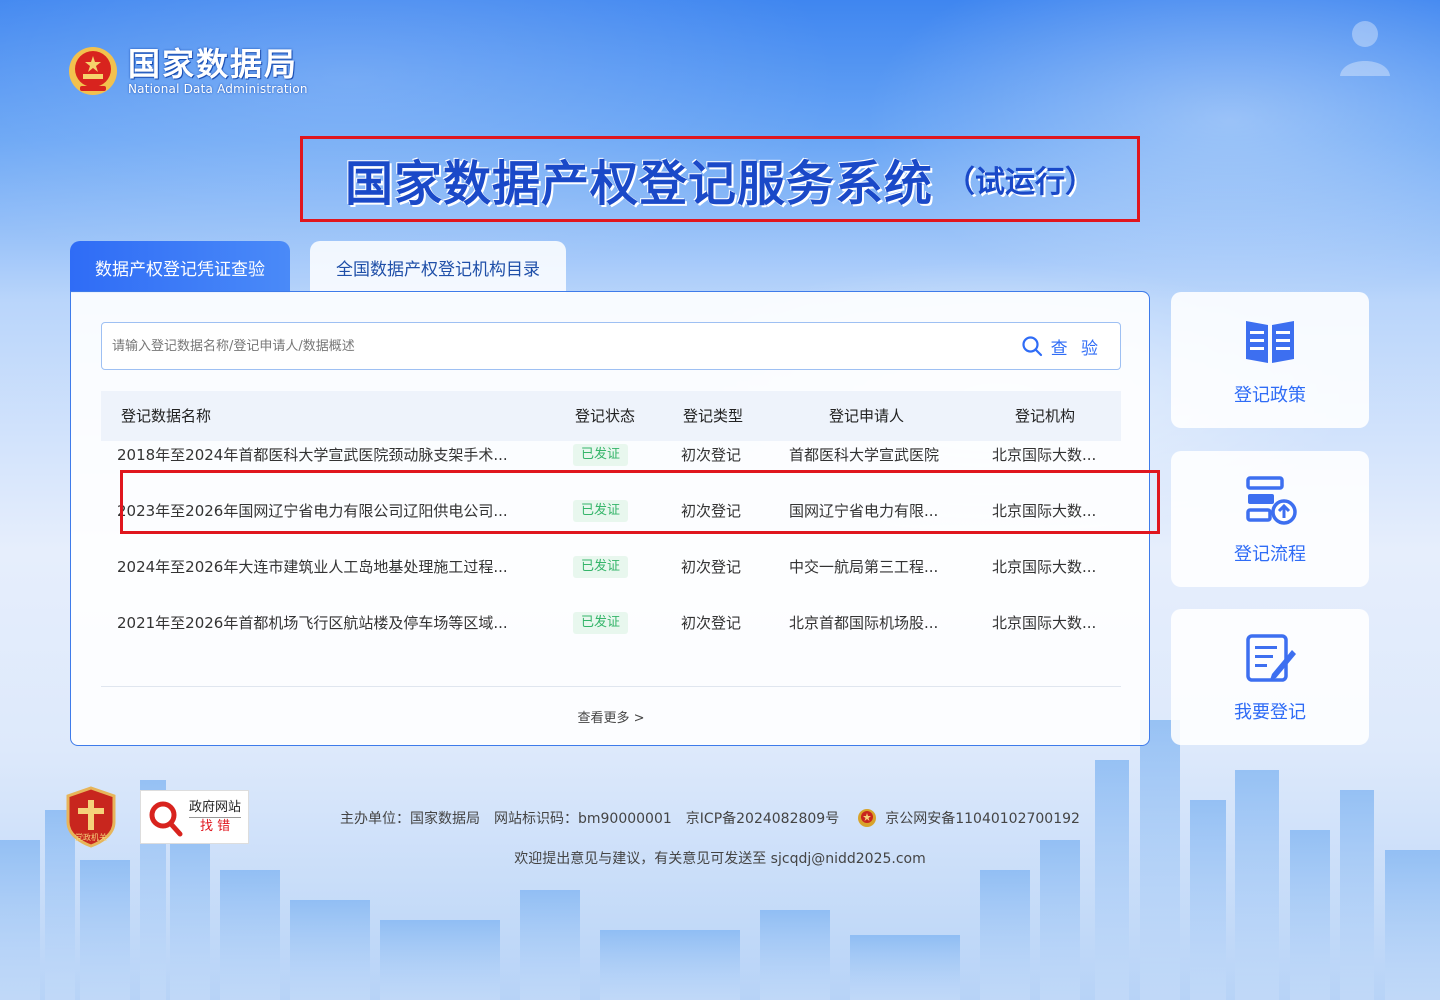 This screenshot has width=1440, height=1000. I want to click on column-header-agency: 登记机构, so click(1045, 416).